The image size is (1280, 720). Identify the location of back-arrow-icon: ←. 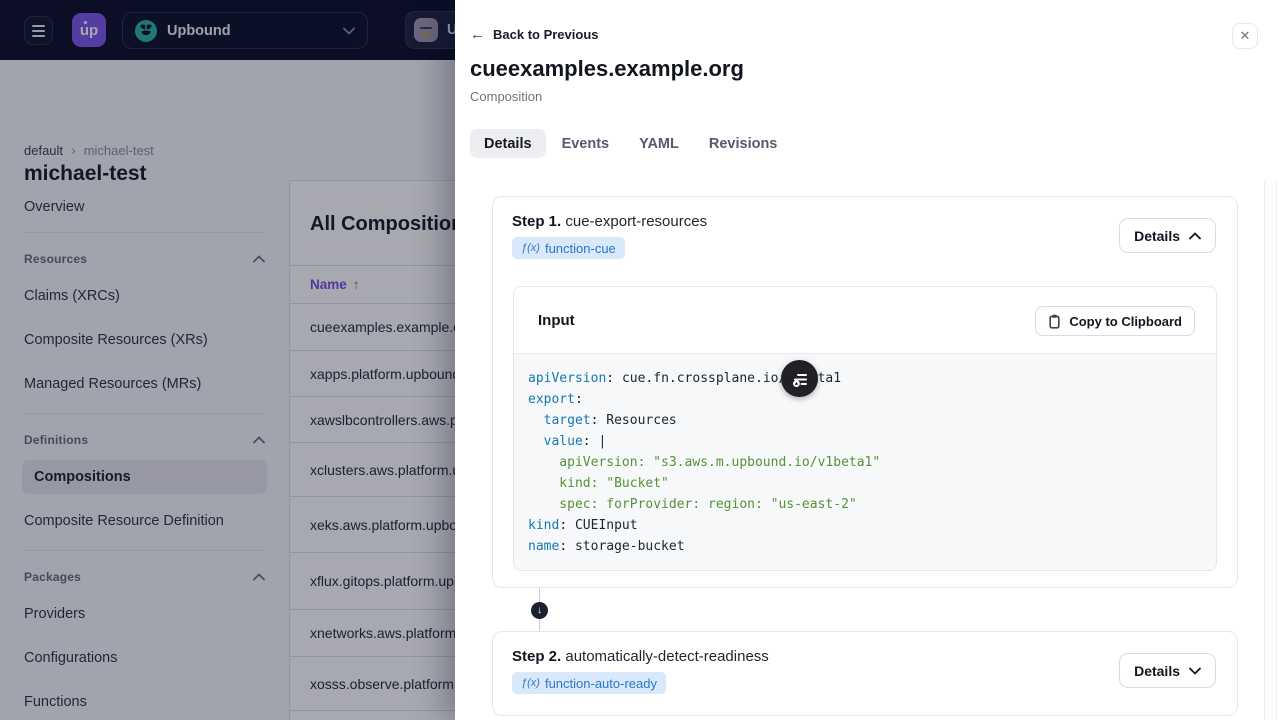
(477, 34).